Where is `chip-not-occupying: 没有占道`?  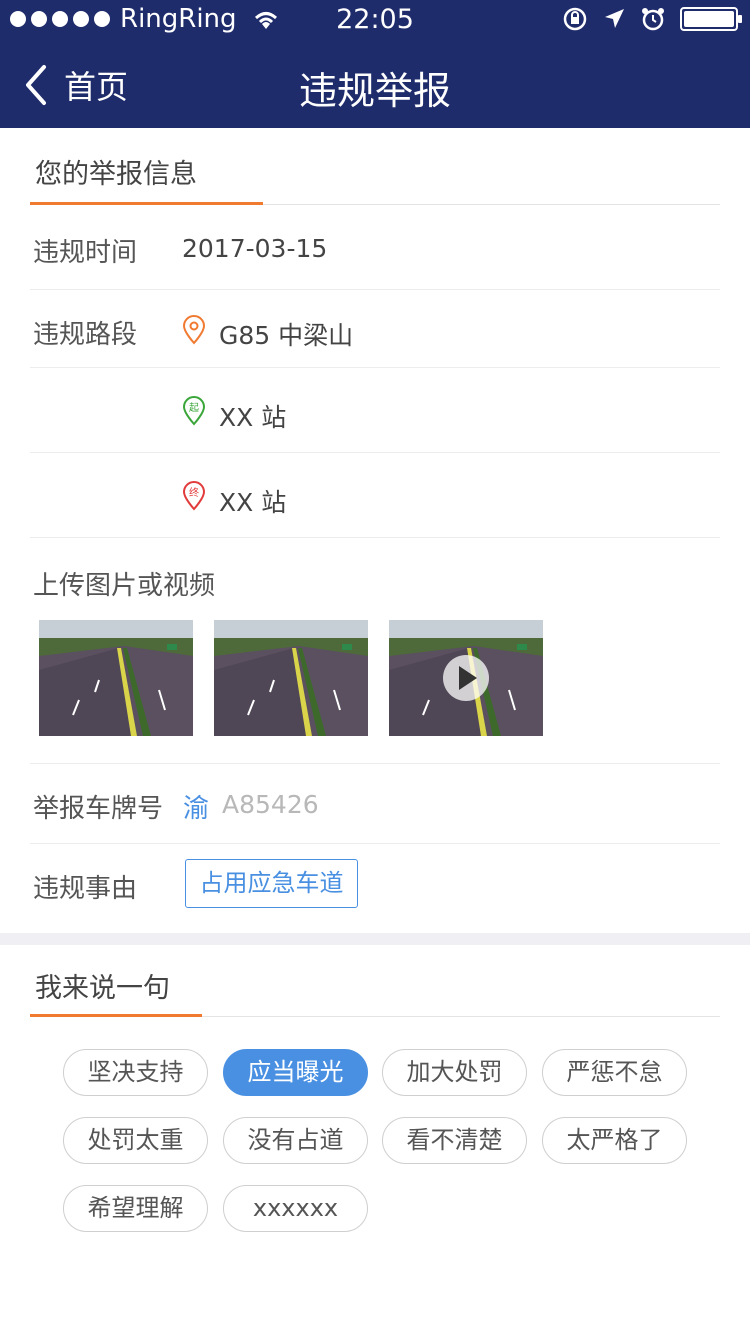 chip-not-occupying: 没有占道 is located at coordinates (295, 1140).